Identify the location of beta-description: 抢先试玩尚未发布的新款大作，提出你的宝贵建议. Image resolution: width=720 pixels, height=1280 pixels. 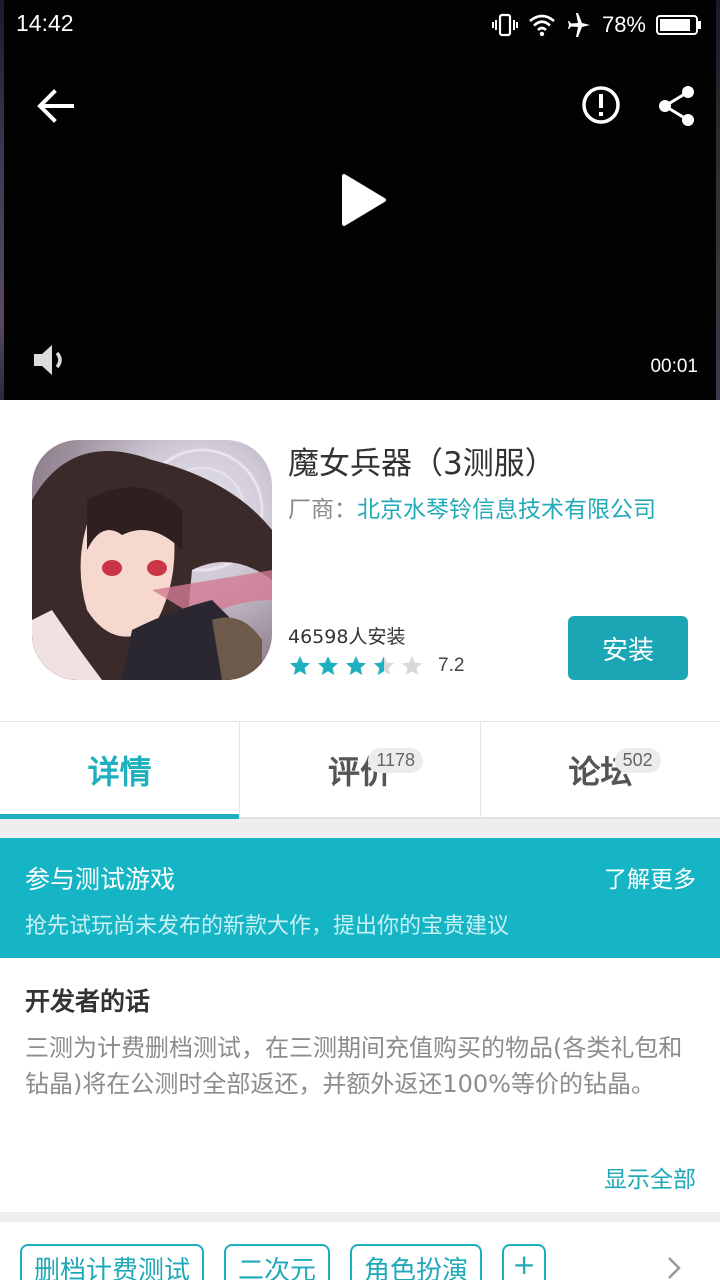
(267, 926).